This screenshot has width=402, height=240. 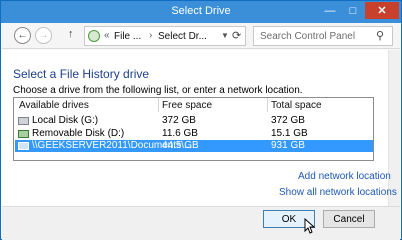 I want to click on minimize-button: —, so click(x=330, y=11).